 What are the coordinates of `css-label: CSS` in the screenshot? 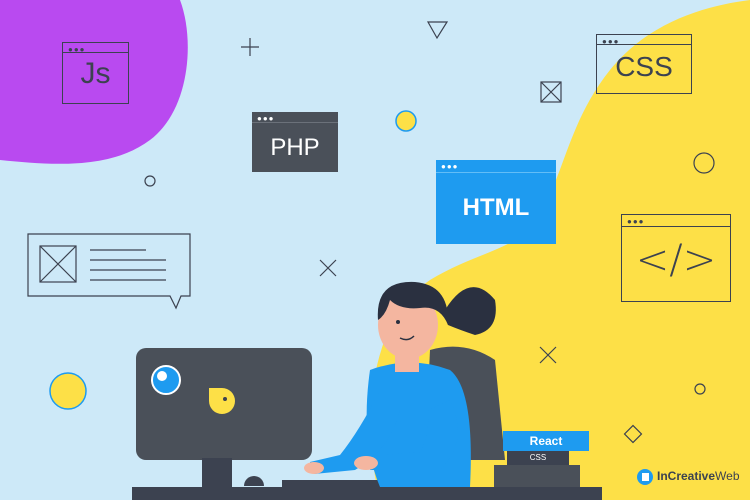 It's located at (644, 66).